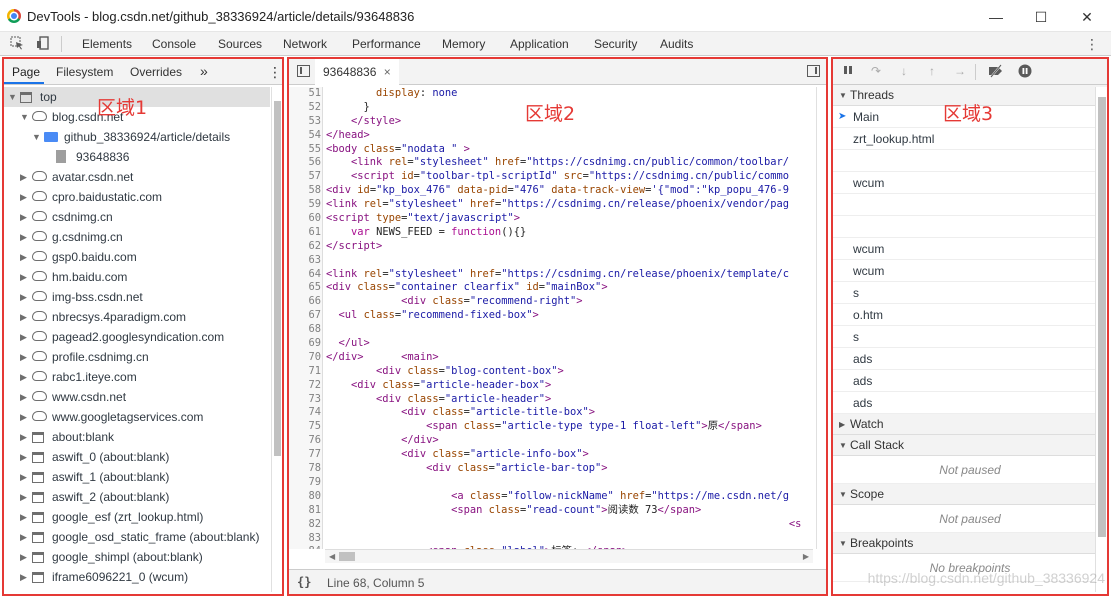 The width and height of the screenshot is (1111, 596). Describe the element at coordinates (960, 71) in the screenshot. I see `step-icon: →` at that location.